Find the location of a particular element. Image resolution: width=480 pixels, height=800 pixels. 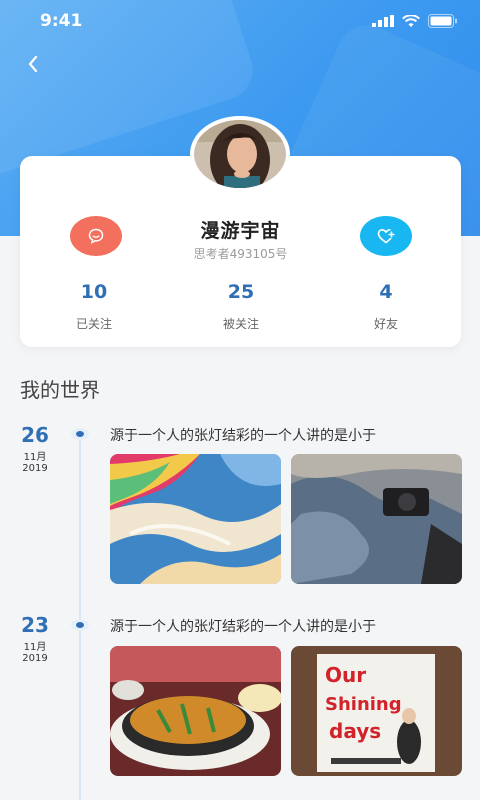

entry-photo-marble is located at coordinates (195, 519).